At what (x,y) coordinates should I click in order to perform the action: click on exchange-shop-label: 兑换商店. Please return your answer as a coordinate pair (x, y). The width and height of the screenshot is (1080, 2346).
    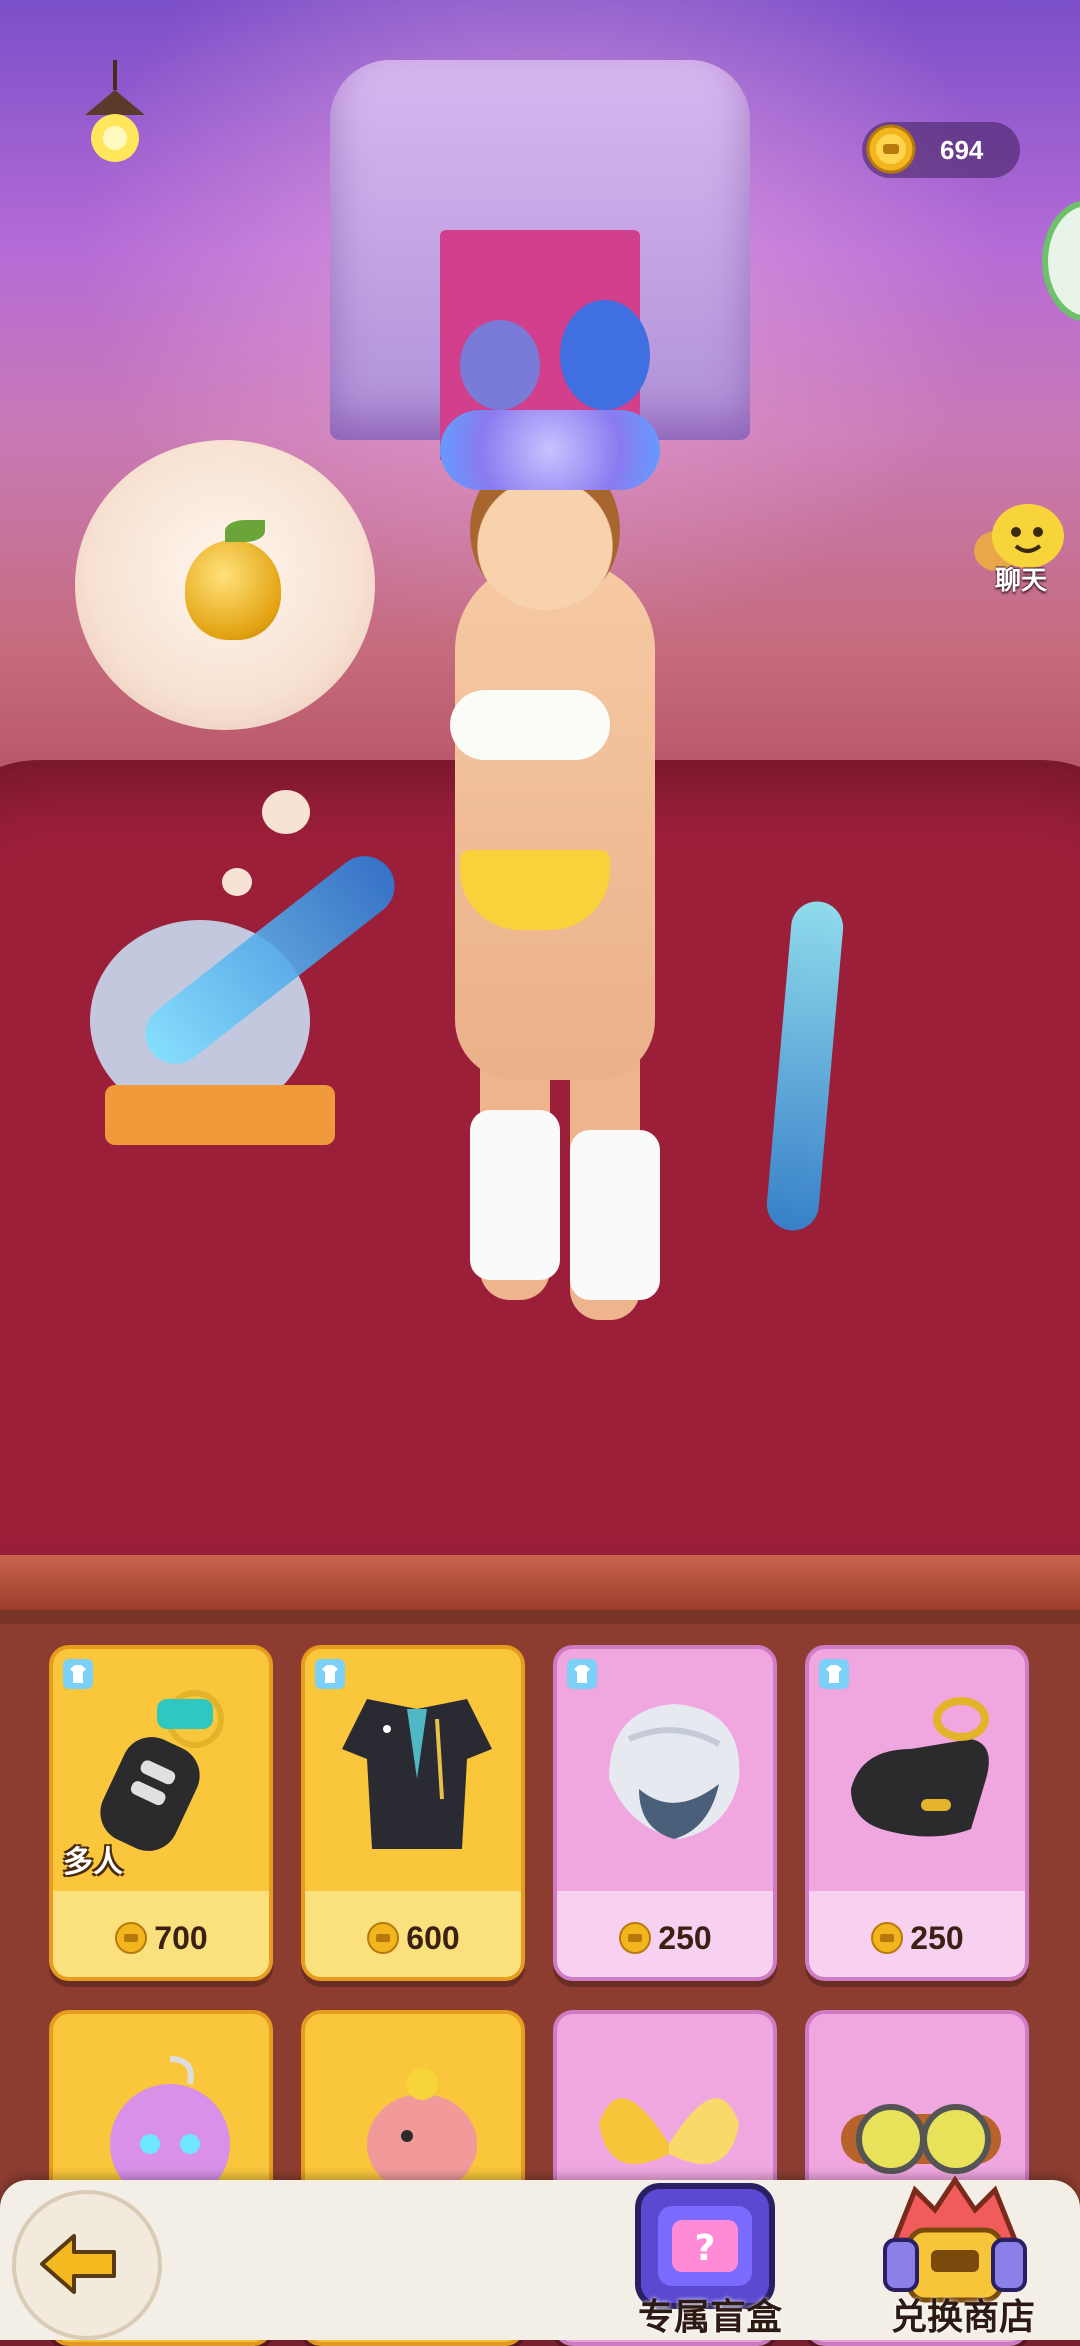
    Looking at the image, I should click on (963, 2314).